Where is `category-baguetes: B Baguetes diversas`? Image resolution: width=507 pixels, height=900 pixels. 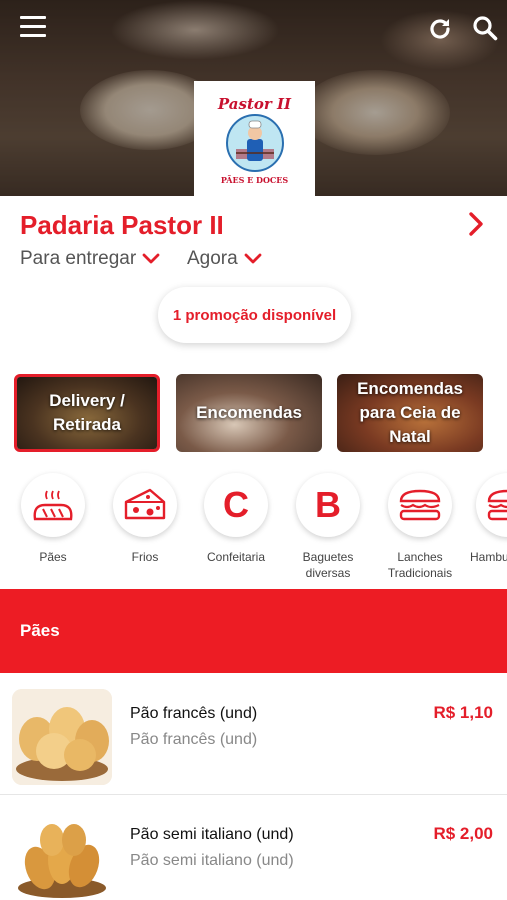 category-baguetes: B Baguetes diversas is located at coordinates (328, 527).